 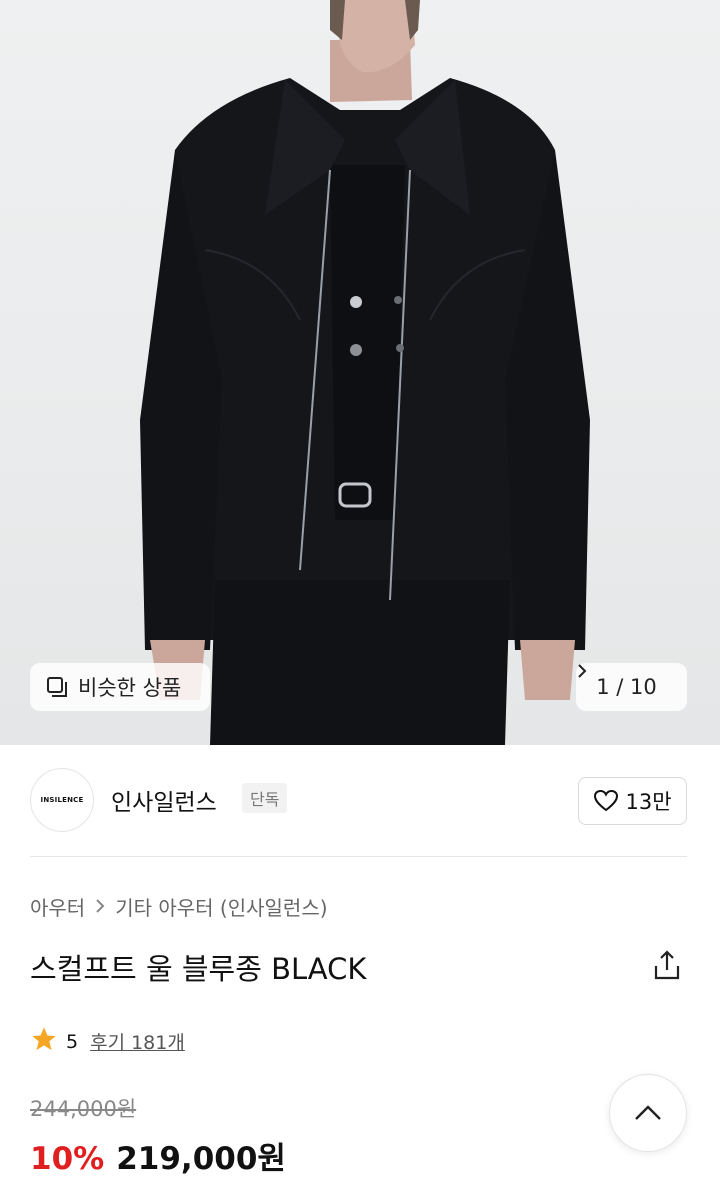 What do you see at coordinates (198, 969) in the screenshot?
I see `product-title: 스컬프트 울 블루종 BLACK` at bounding box center [198, 969].